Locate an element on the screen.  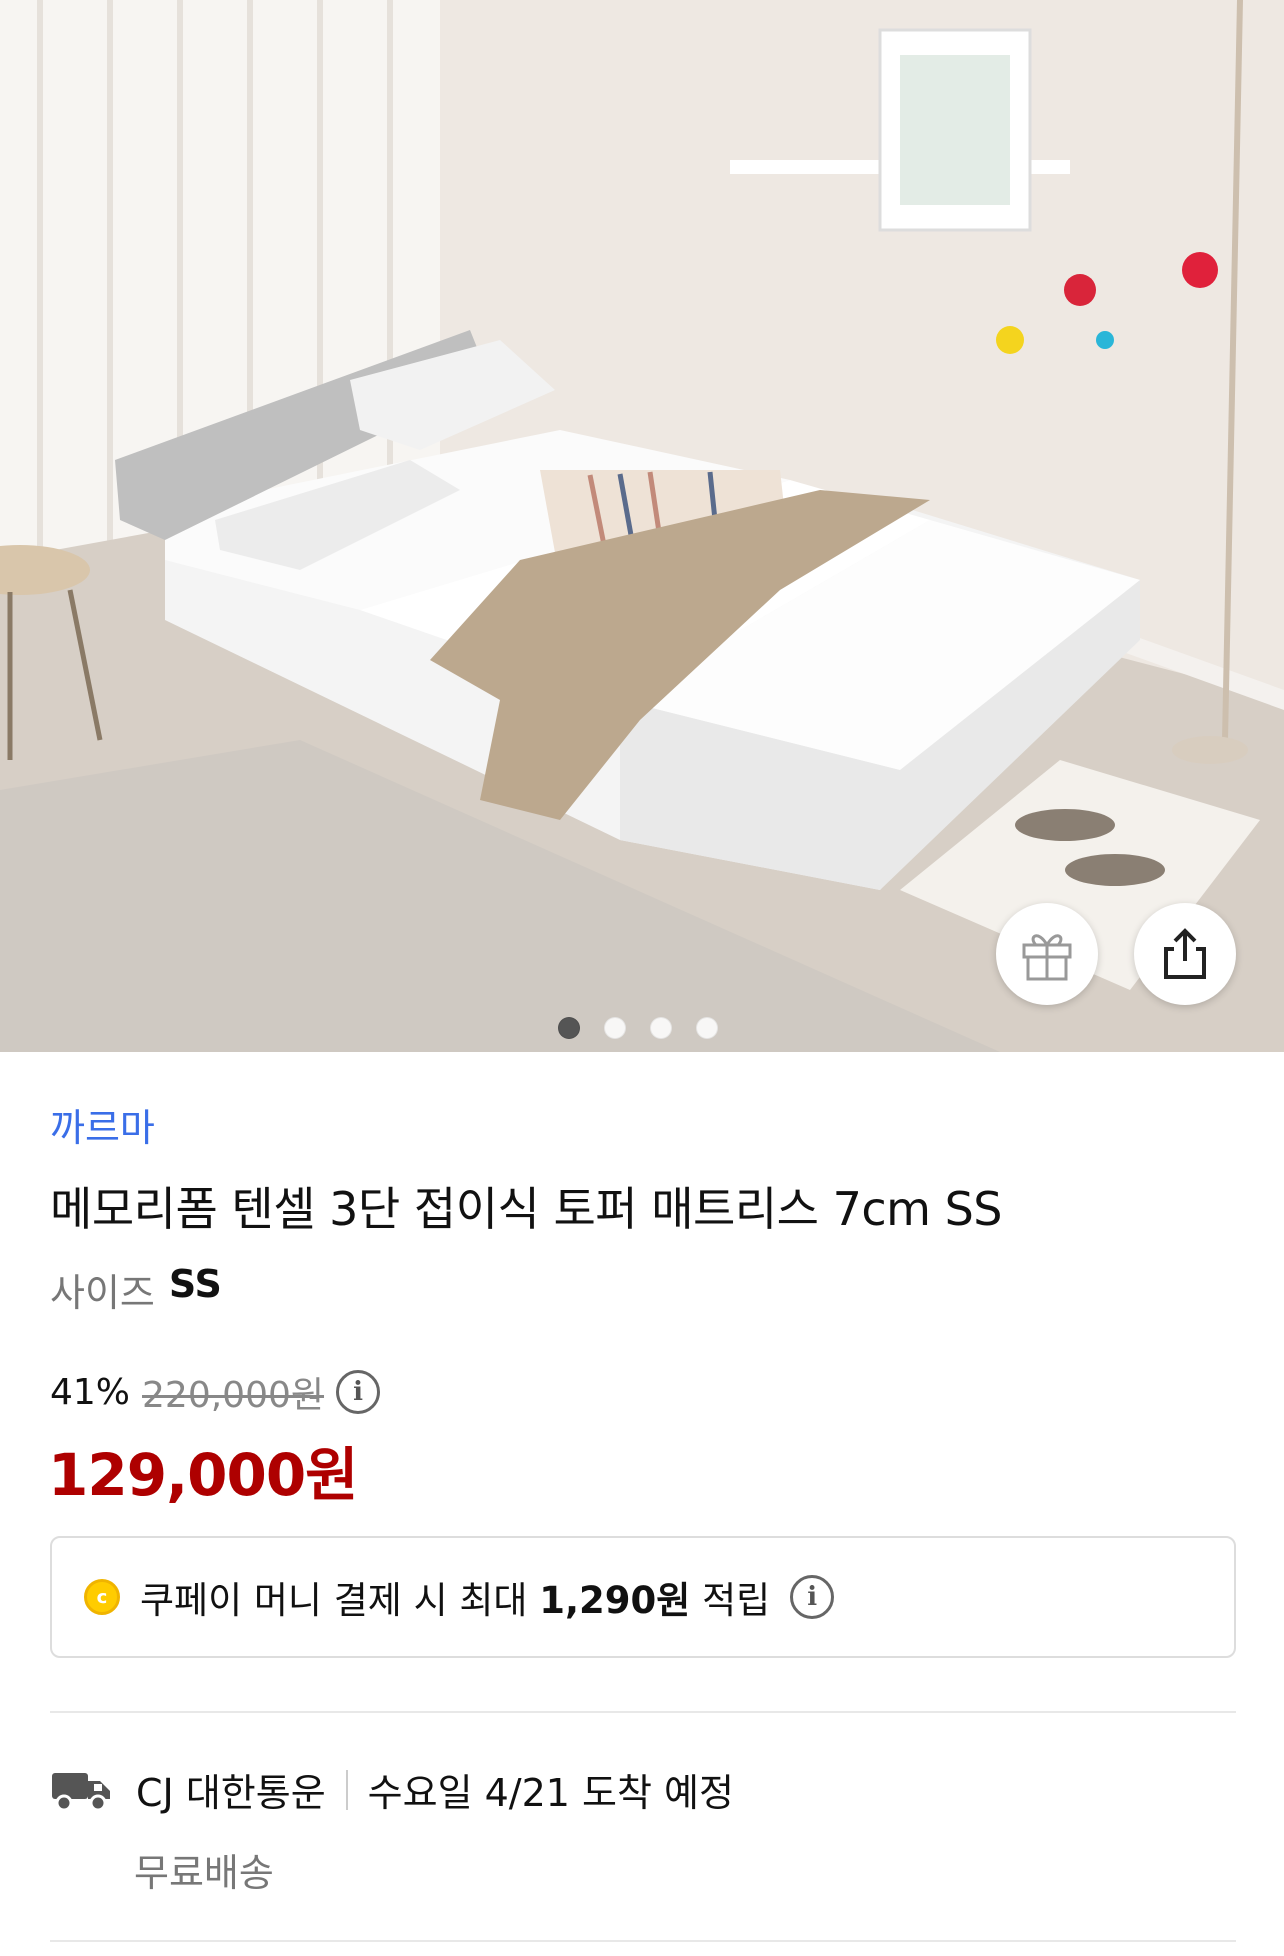
delivery-eta: 수요일 4/21 도착 예정 is located at coordinates (550, 1793).